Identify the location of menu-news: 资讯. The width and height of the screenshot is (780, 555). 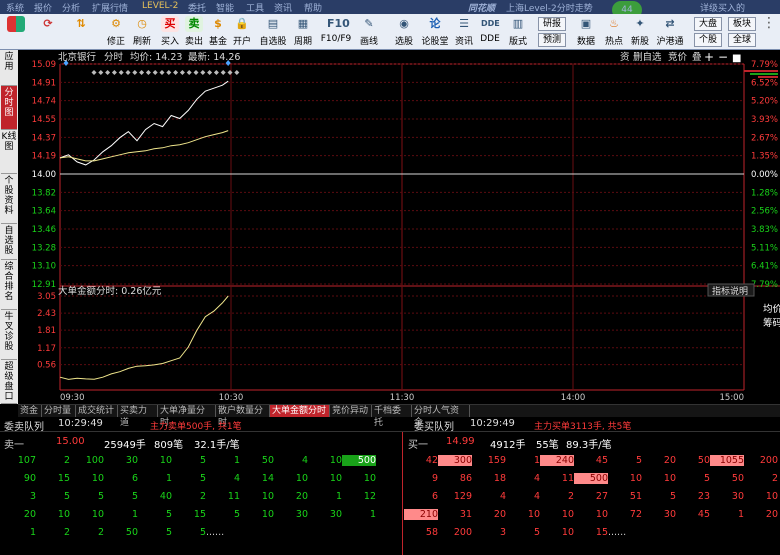
(283, 7).